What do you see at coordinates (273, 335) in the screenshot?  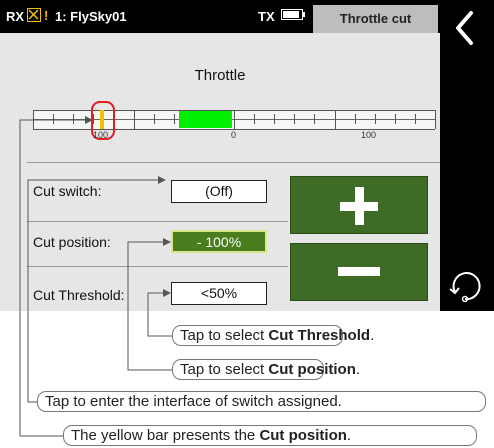 I see `callout-cut-threshold: Tap to select Cut Threshold.` at bounding box center [273, 335].